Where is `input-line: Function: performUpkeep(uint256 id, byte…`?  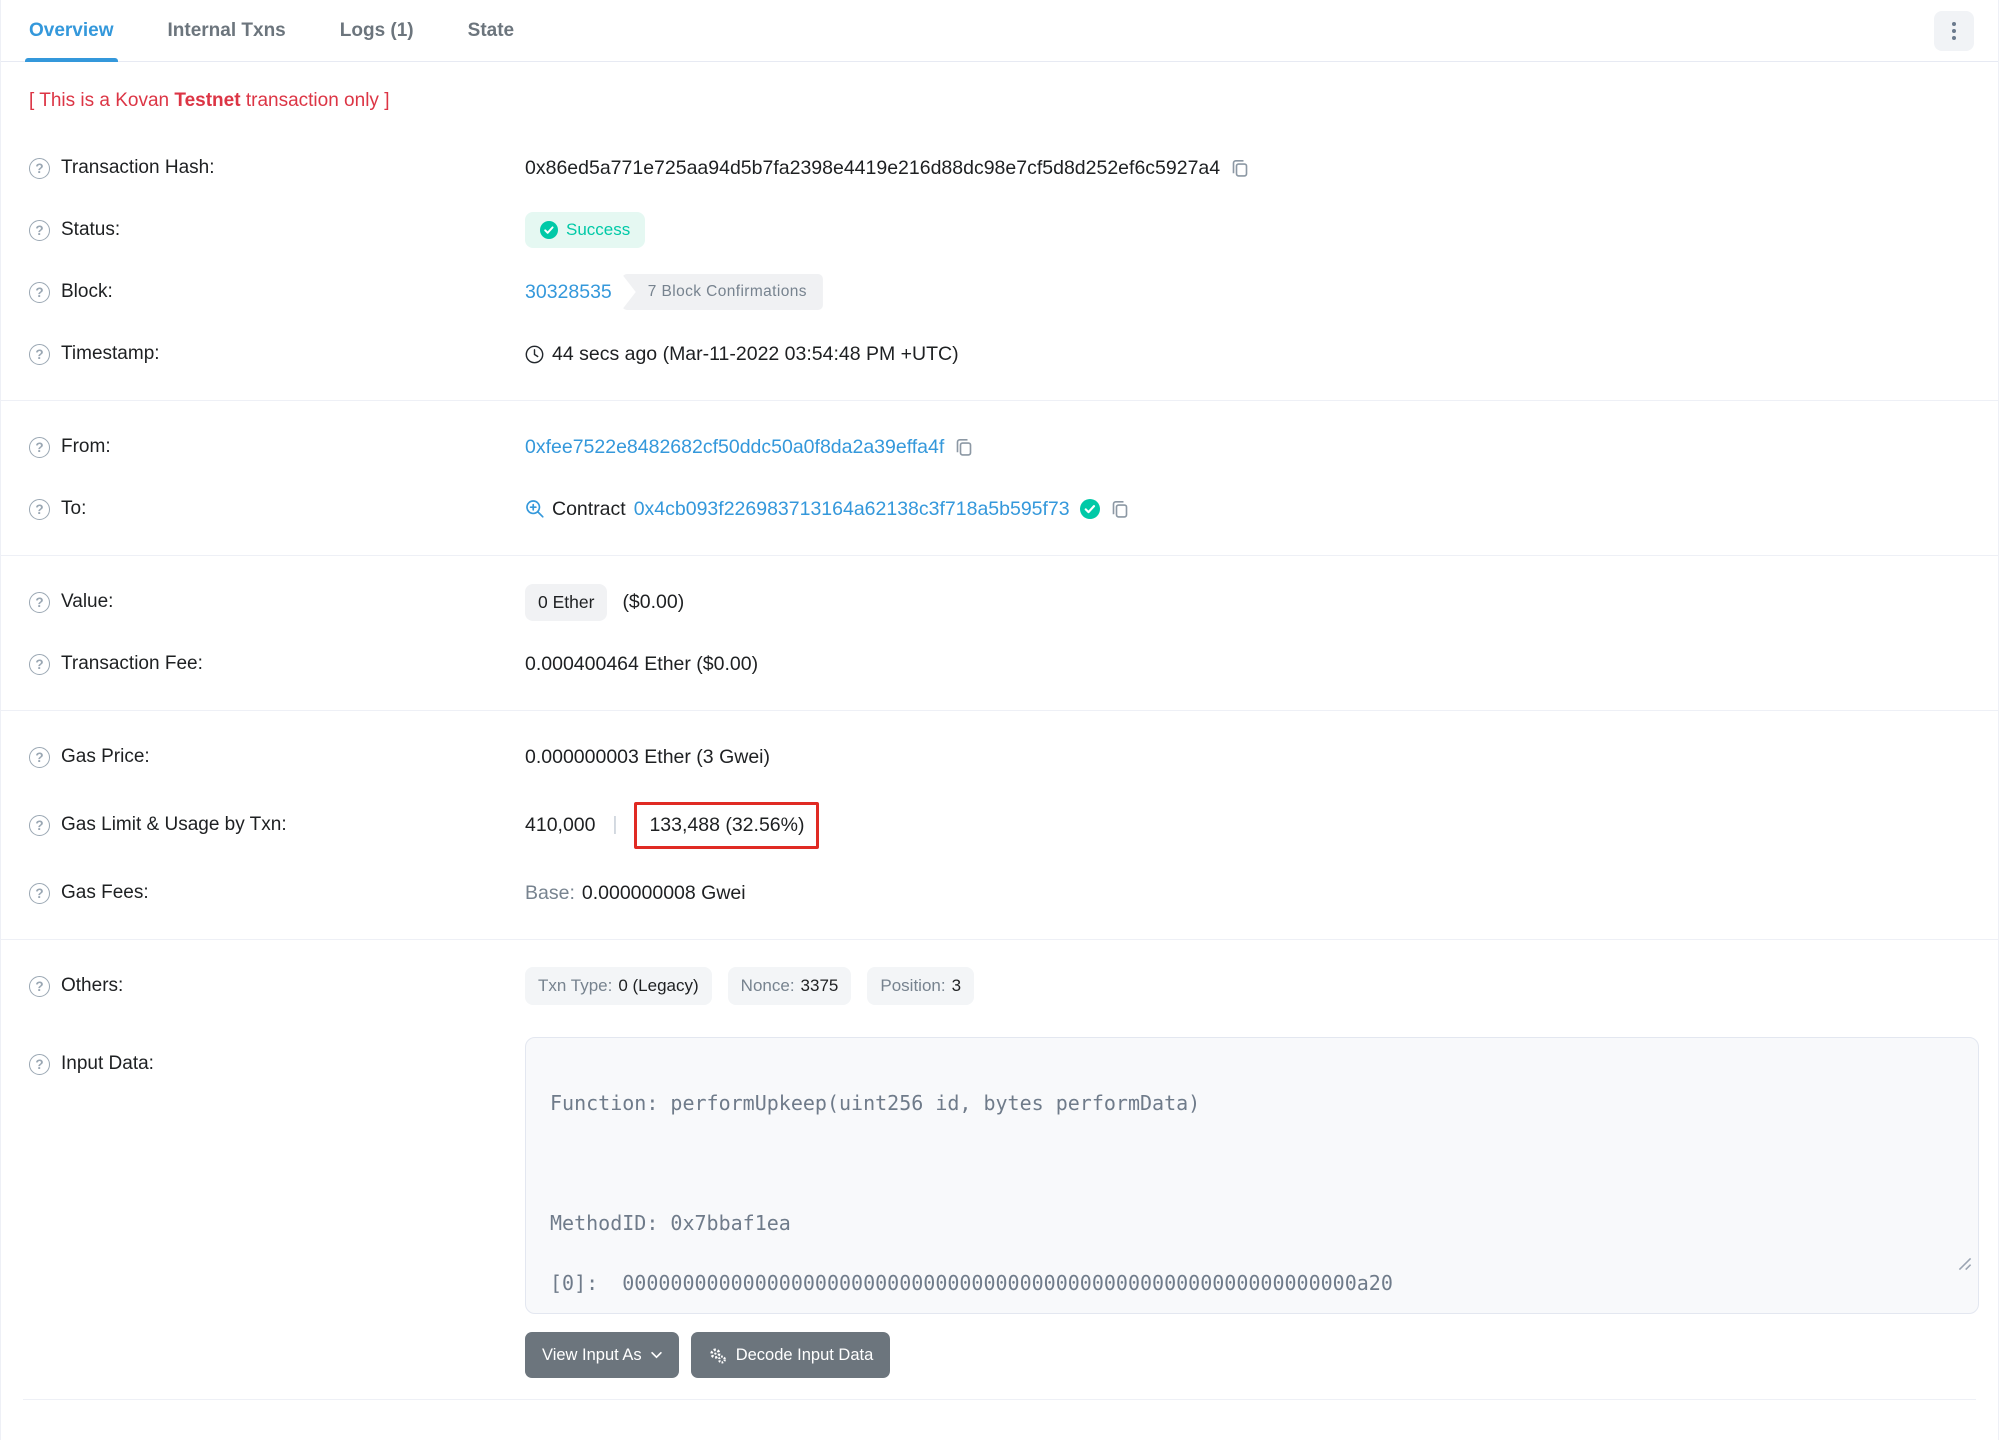
input-line: Function: performUpkeep(uint256 id, byte… is located at coordinates (875, 1103).